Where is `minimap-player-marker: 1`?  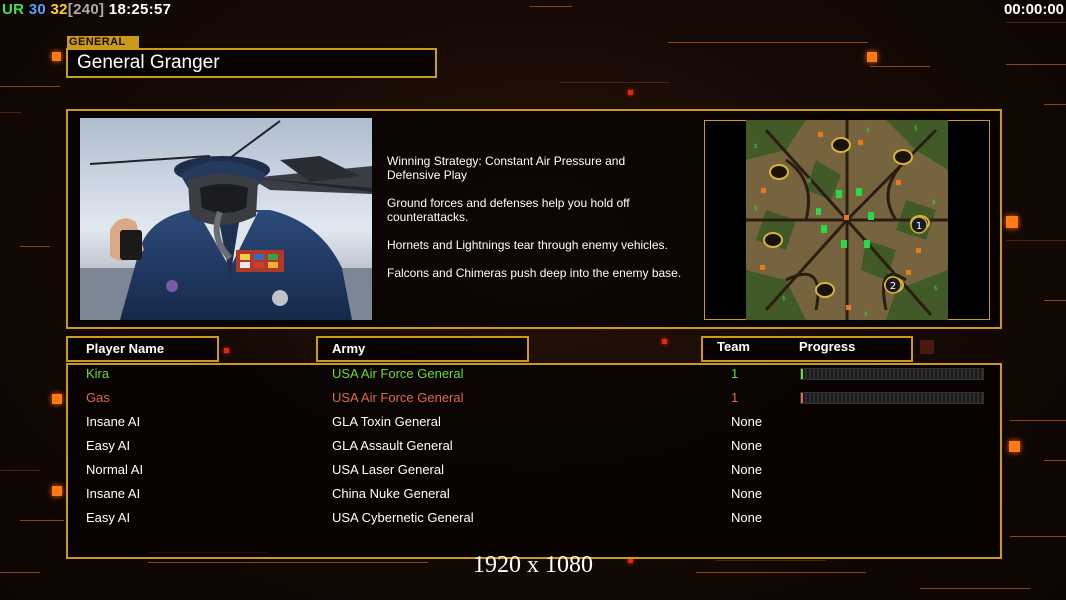 minimap-player-marker: 1 is located at coordinates (919, 226).